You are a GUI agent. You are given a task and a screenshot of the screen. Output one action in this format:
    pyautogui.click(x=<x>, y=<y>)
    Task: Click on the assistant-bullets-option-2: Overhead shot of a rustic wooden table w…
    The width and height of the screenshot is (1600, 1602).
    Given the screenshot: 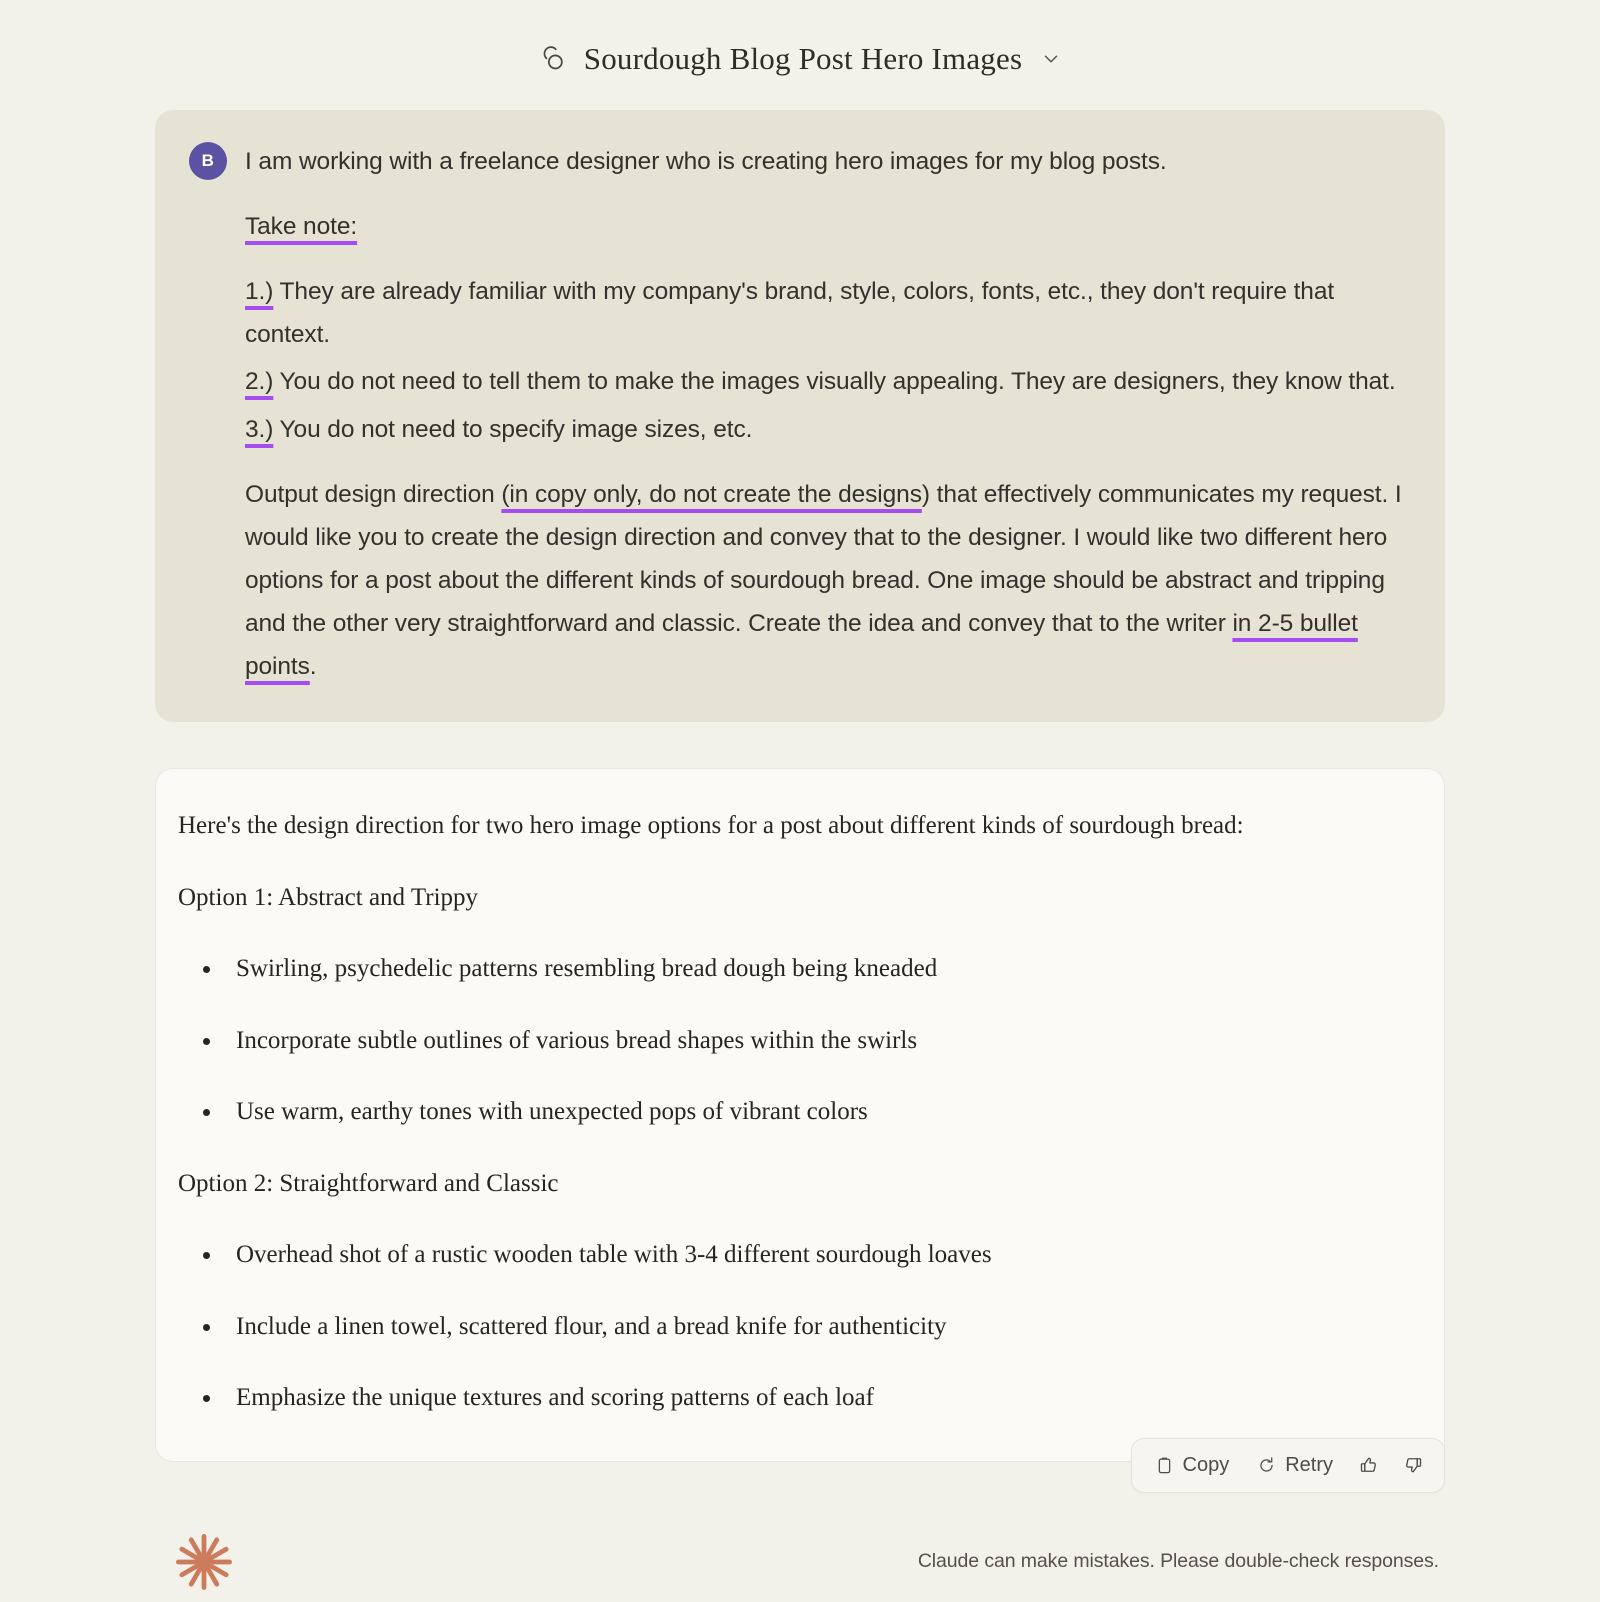 What is the action you would take?
    pyautogui.click(x=793, y=1326)
    